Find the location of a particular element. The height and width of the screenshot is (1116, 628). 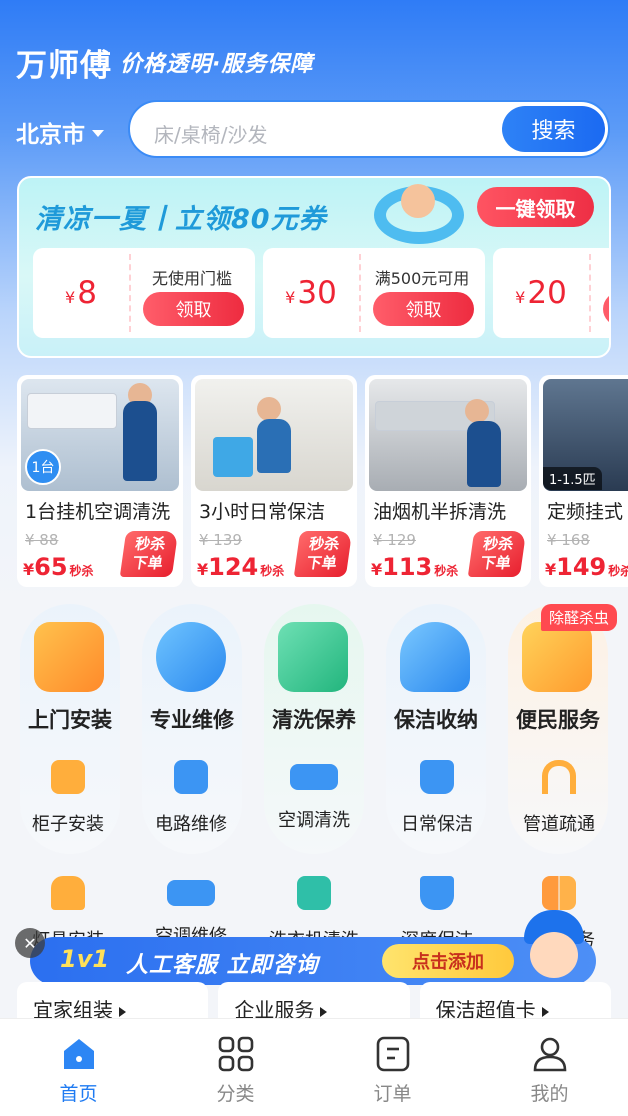

coupon-amount: 20 is located at coordinates (547, 293).